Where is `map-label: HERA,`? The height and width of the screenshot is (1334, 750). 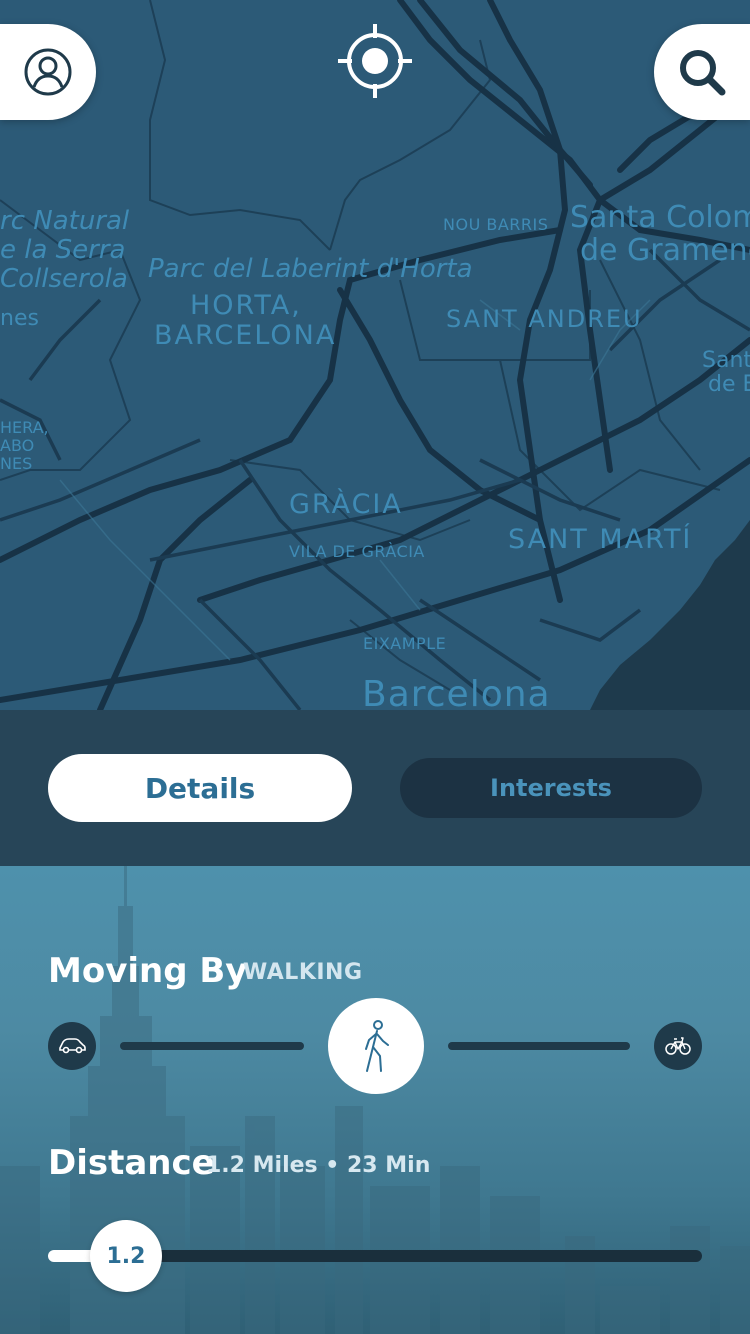 map-label: HERA, is located at coordinates (24, 427).